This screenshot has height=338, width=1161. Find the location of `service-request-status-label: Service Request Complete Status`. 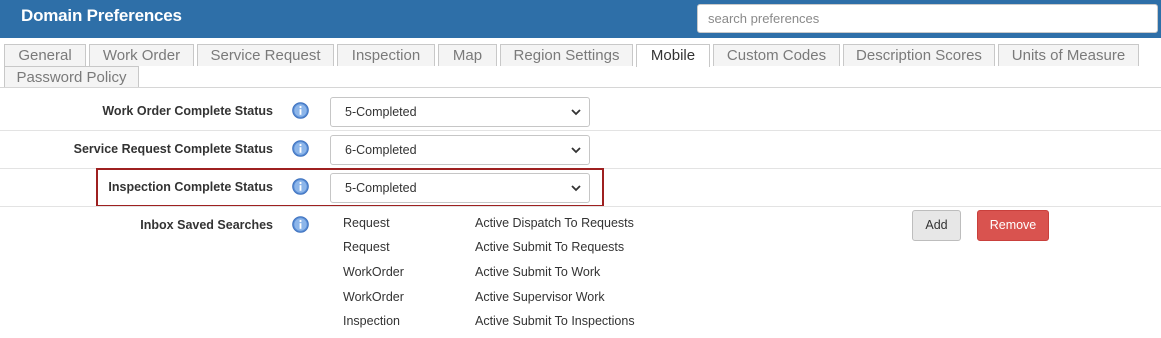

service-request-status-label: Service Request Complete Status is located at coordinates (173, 149).